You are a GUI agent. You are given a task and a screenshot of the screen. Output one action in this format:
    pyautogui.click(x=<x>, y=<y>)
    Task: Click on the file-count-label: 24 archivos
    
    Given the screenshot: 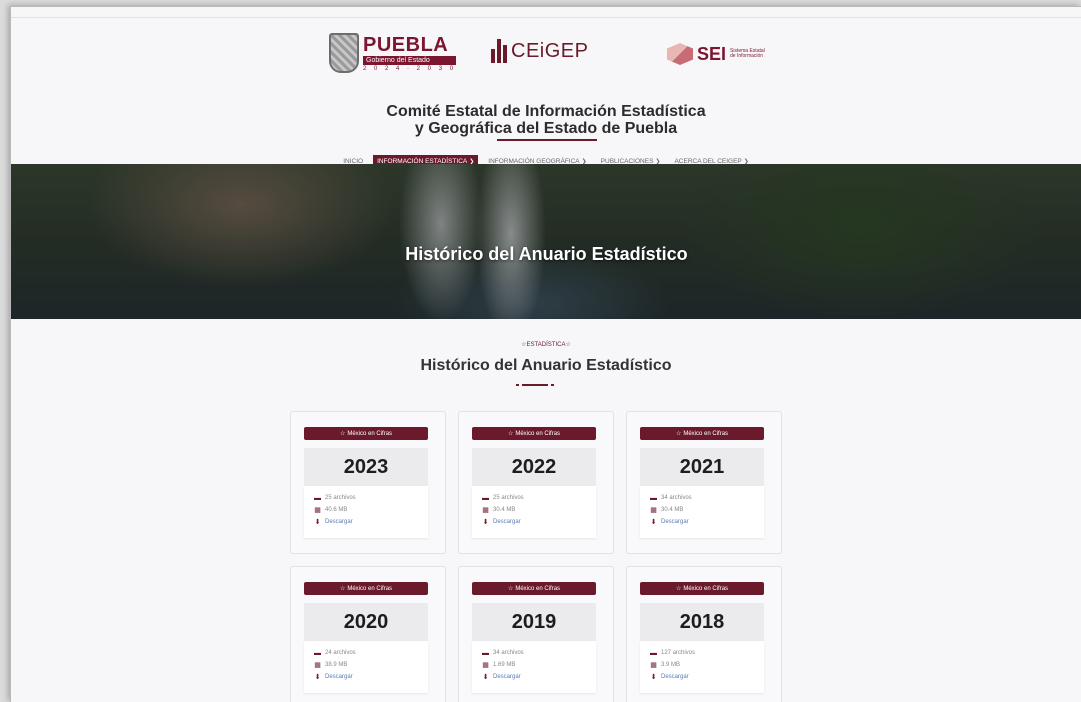 What is the action you would take?
    pyautogui.click(x=340, y=653)
    